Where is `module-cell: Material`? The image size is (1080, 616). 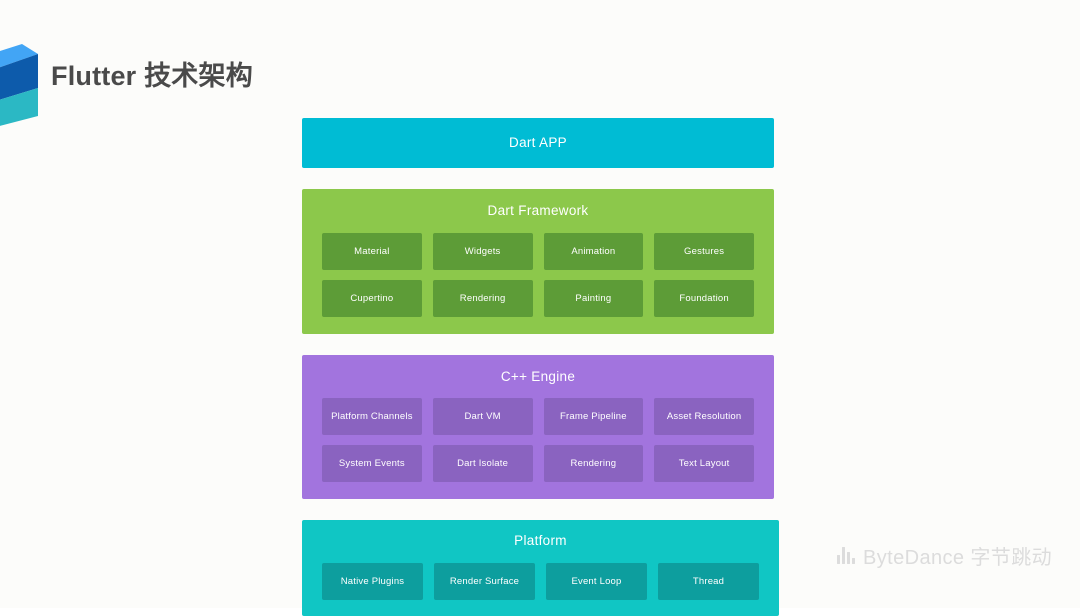 module-cell: Material is located at coordinates (372, 251).